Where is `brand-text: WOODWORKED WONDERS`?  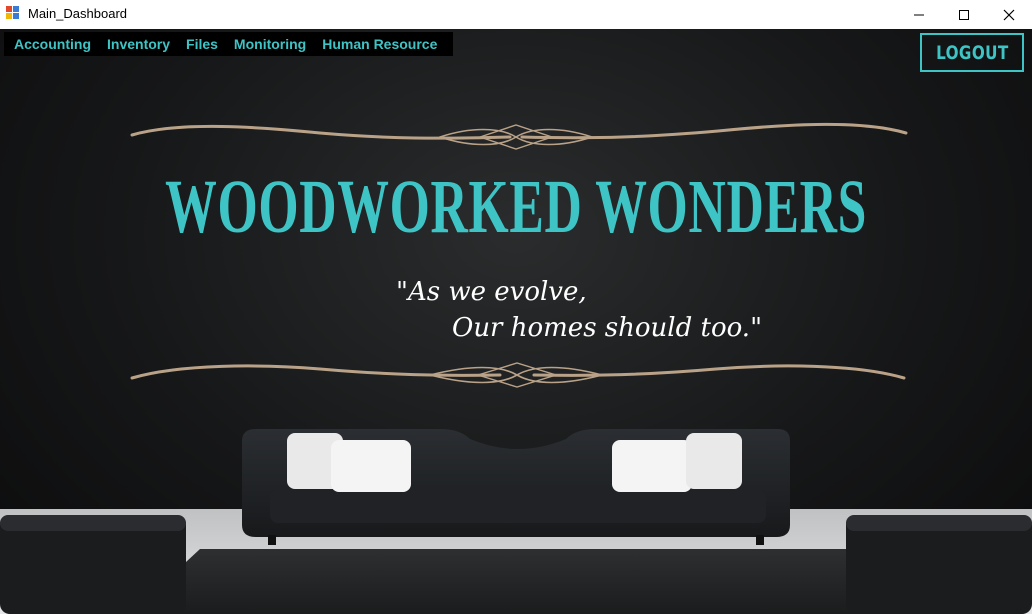 brand-text: WOODWORKED WONDERS is located at coordinates (516, 207).